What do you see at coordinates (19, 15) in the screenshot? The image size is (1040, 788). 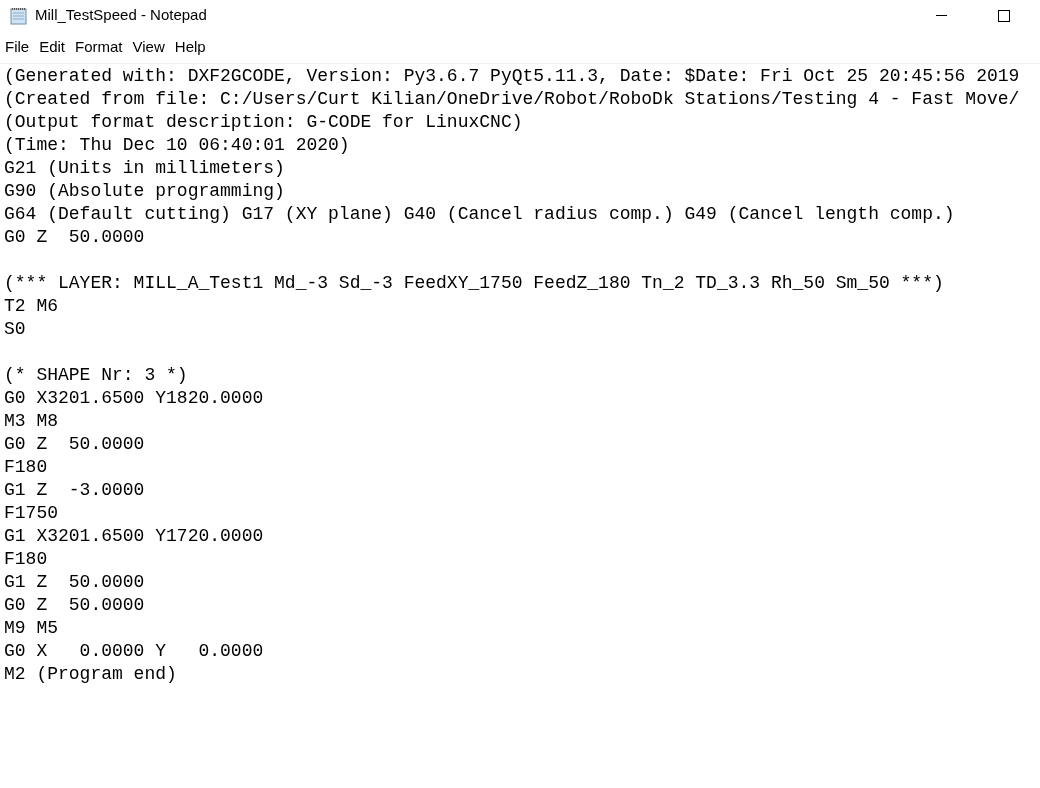 I see `notepad-icon` at bounding box center [19, 15].